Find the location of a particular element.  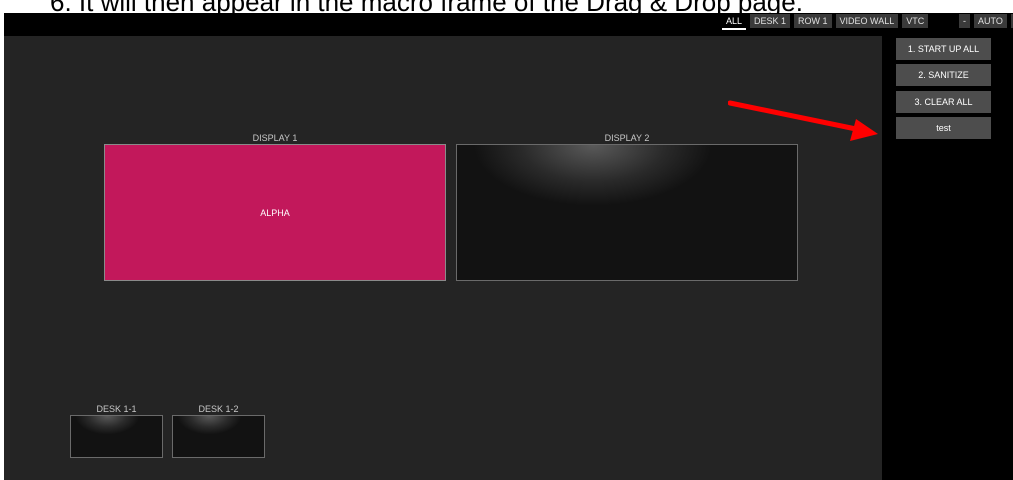

start-up-all-button: 1. START UP ALL is located at coordinates (943, 49).